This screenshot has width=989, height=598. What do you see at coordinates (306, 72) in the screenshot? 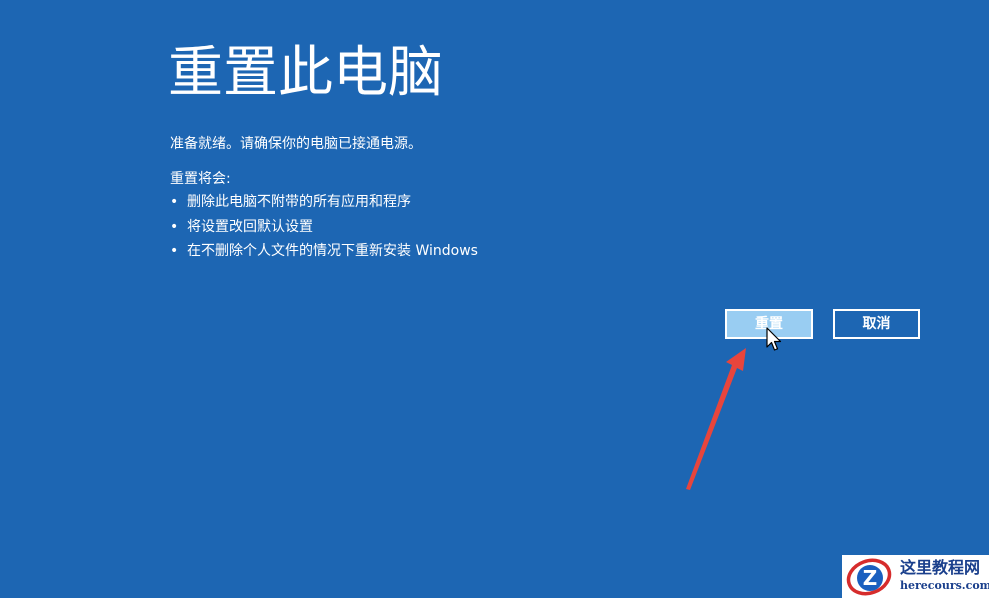
I see `page-title: 重置此电脑` at bounding box center [306, 72].